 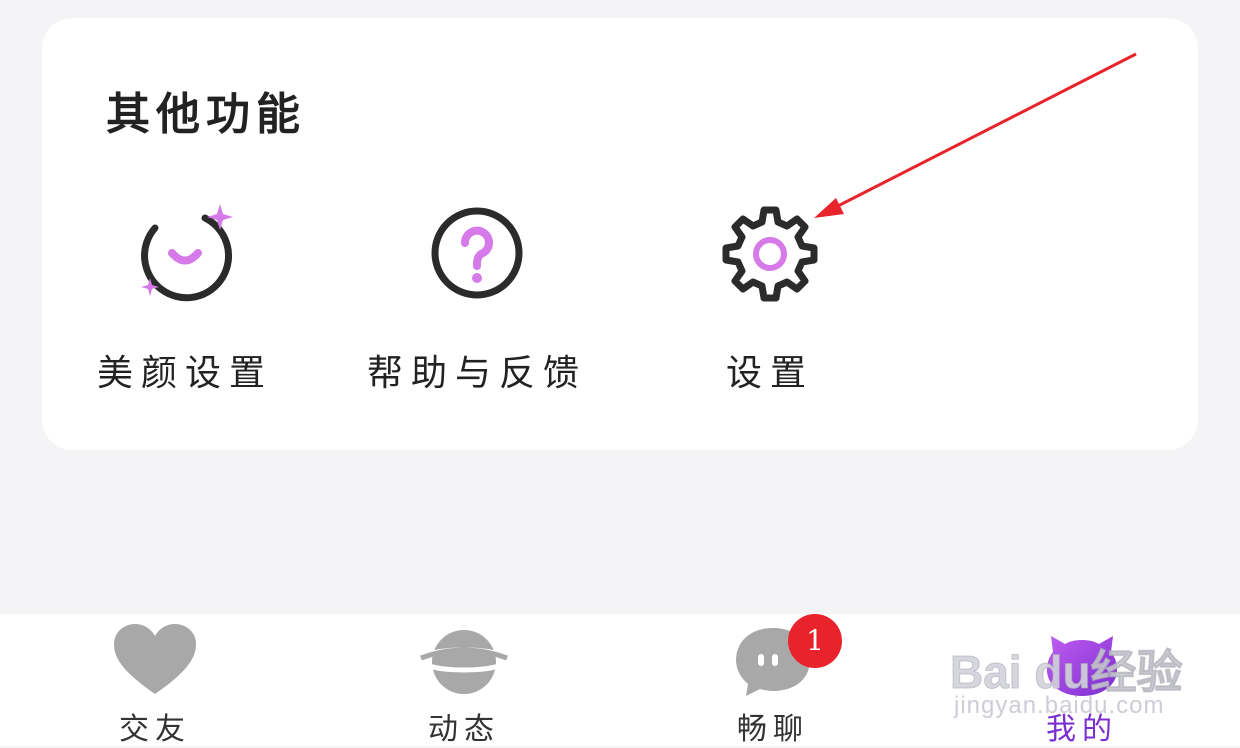 What do you see at coordinates (477, 253) in the screenshot?
I see `help-icon` at bounding box center [477, 253].